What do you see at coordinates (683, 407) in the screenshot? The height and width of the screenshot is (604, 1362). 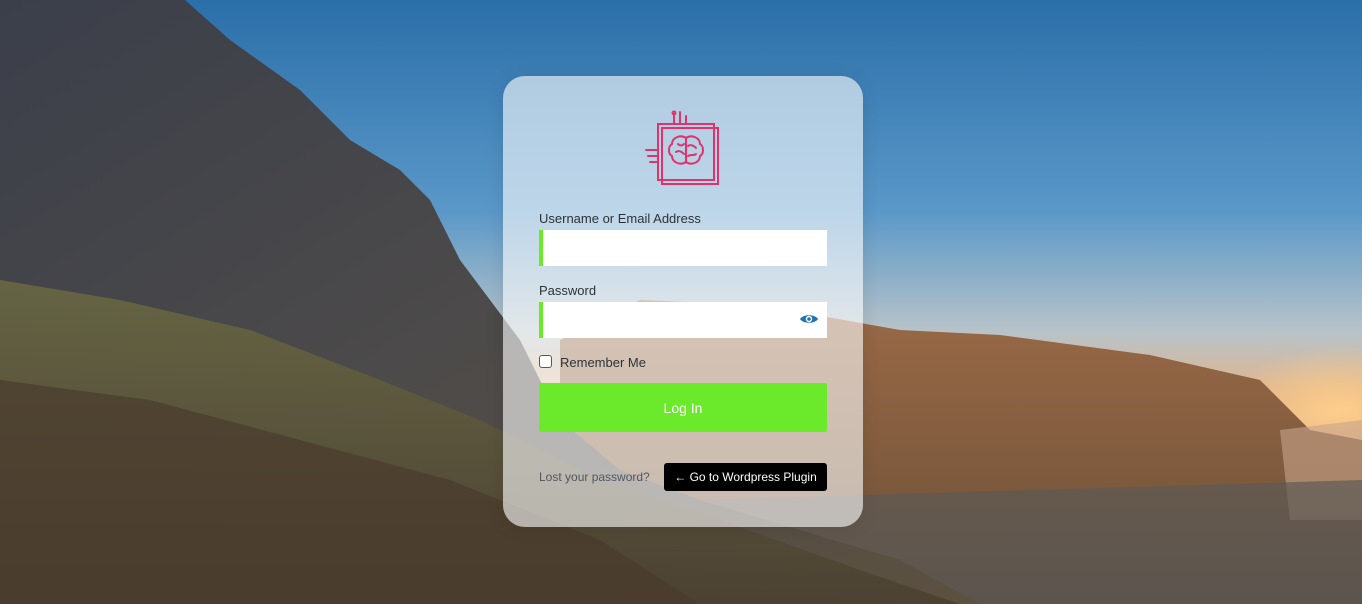 I see `login-button: Log In` at bounding box center [683, 407].